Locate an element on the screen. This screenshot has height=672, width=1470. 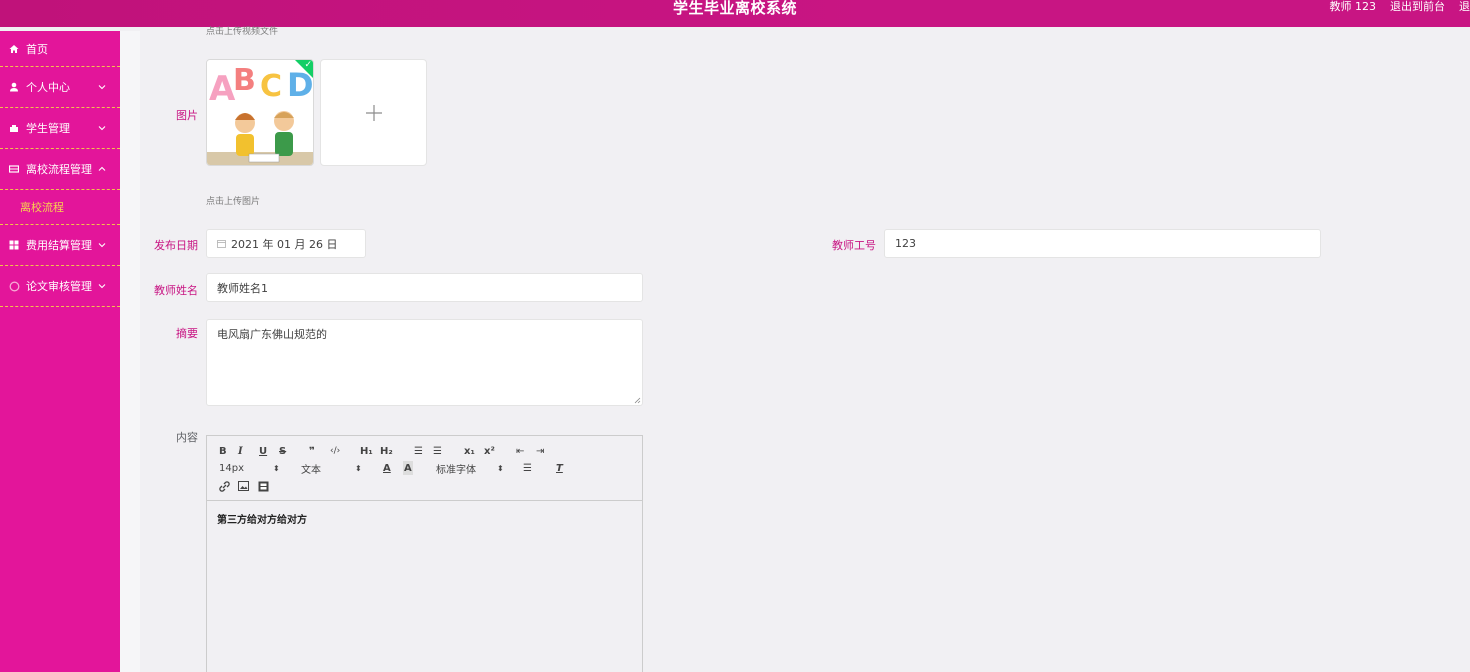
font-size-select: 14px is located at coordinates (231, 468).